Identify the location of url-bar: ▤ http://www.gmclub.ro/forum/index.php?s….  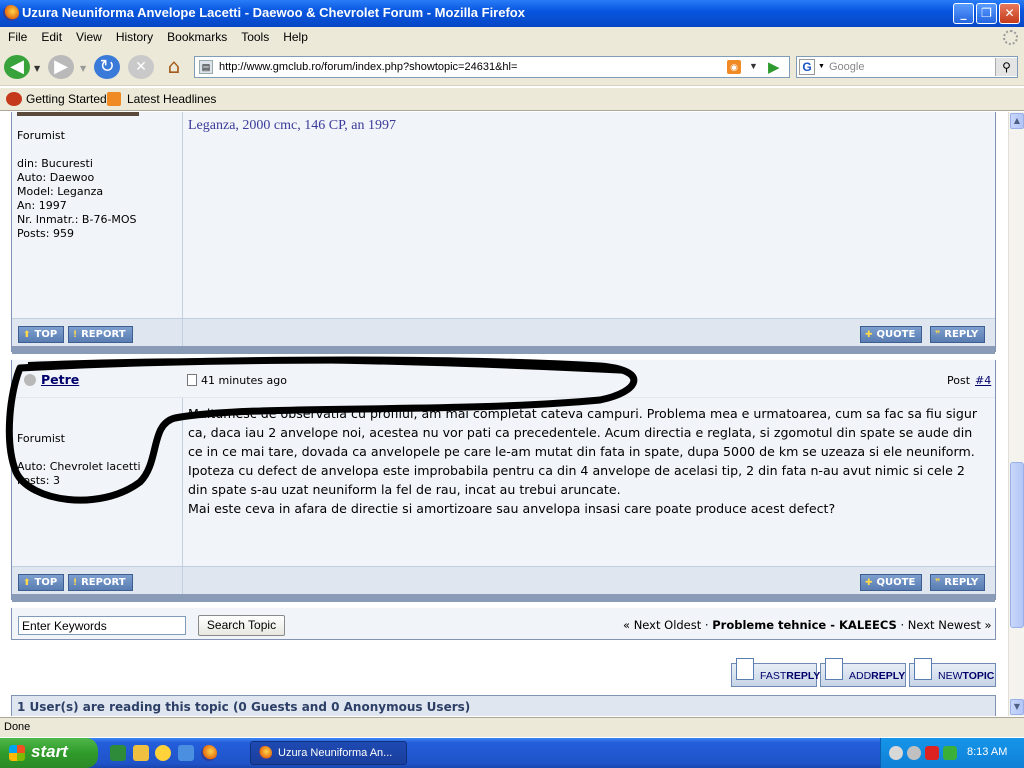
(492, 67).